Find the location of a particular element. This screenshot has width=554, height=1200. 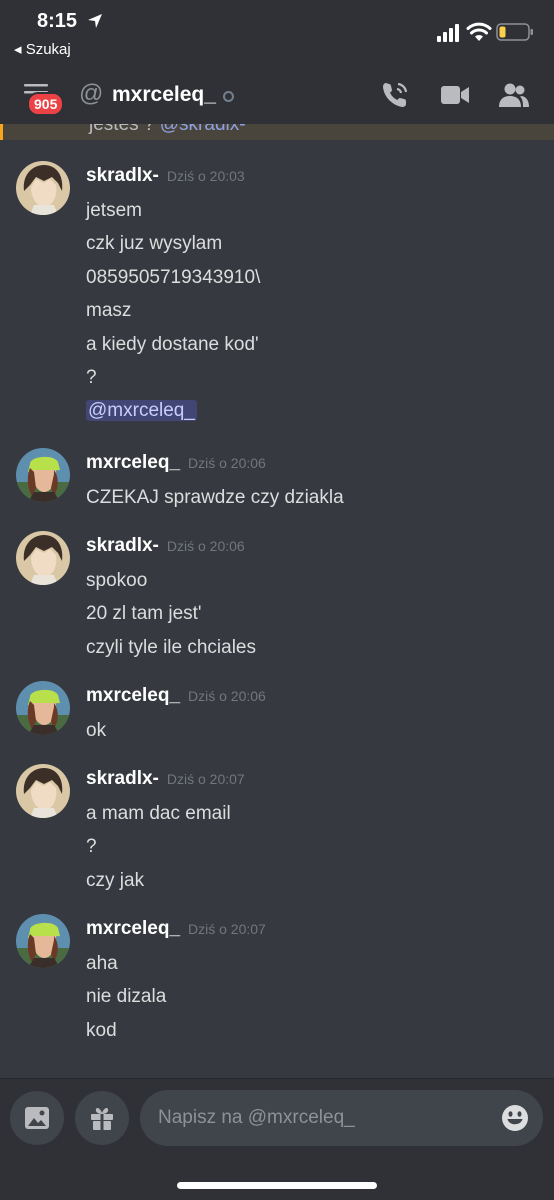

gift-icon is located at coordinates (102, 1119).